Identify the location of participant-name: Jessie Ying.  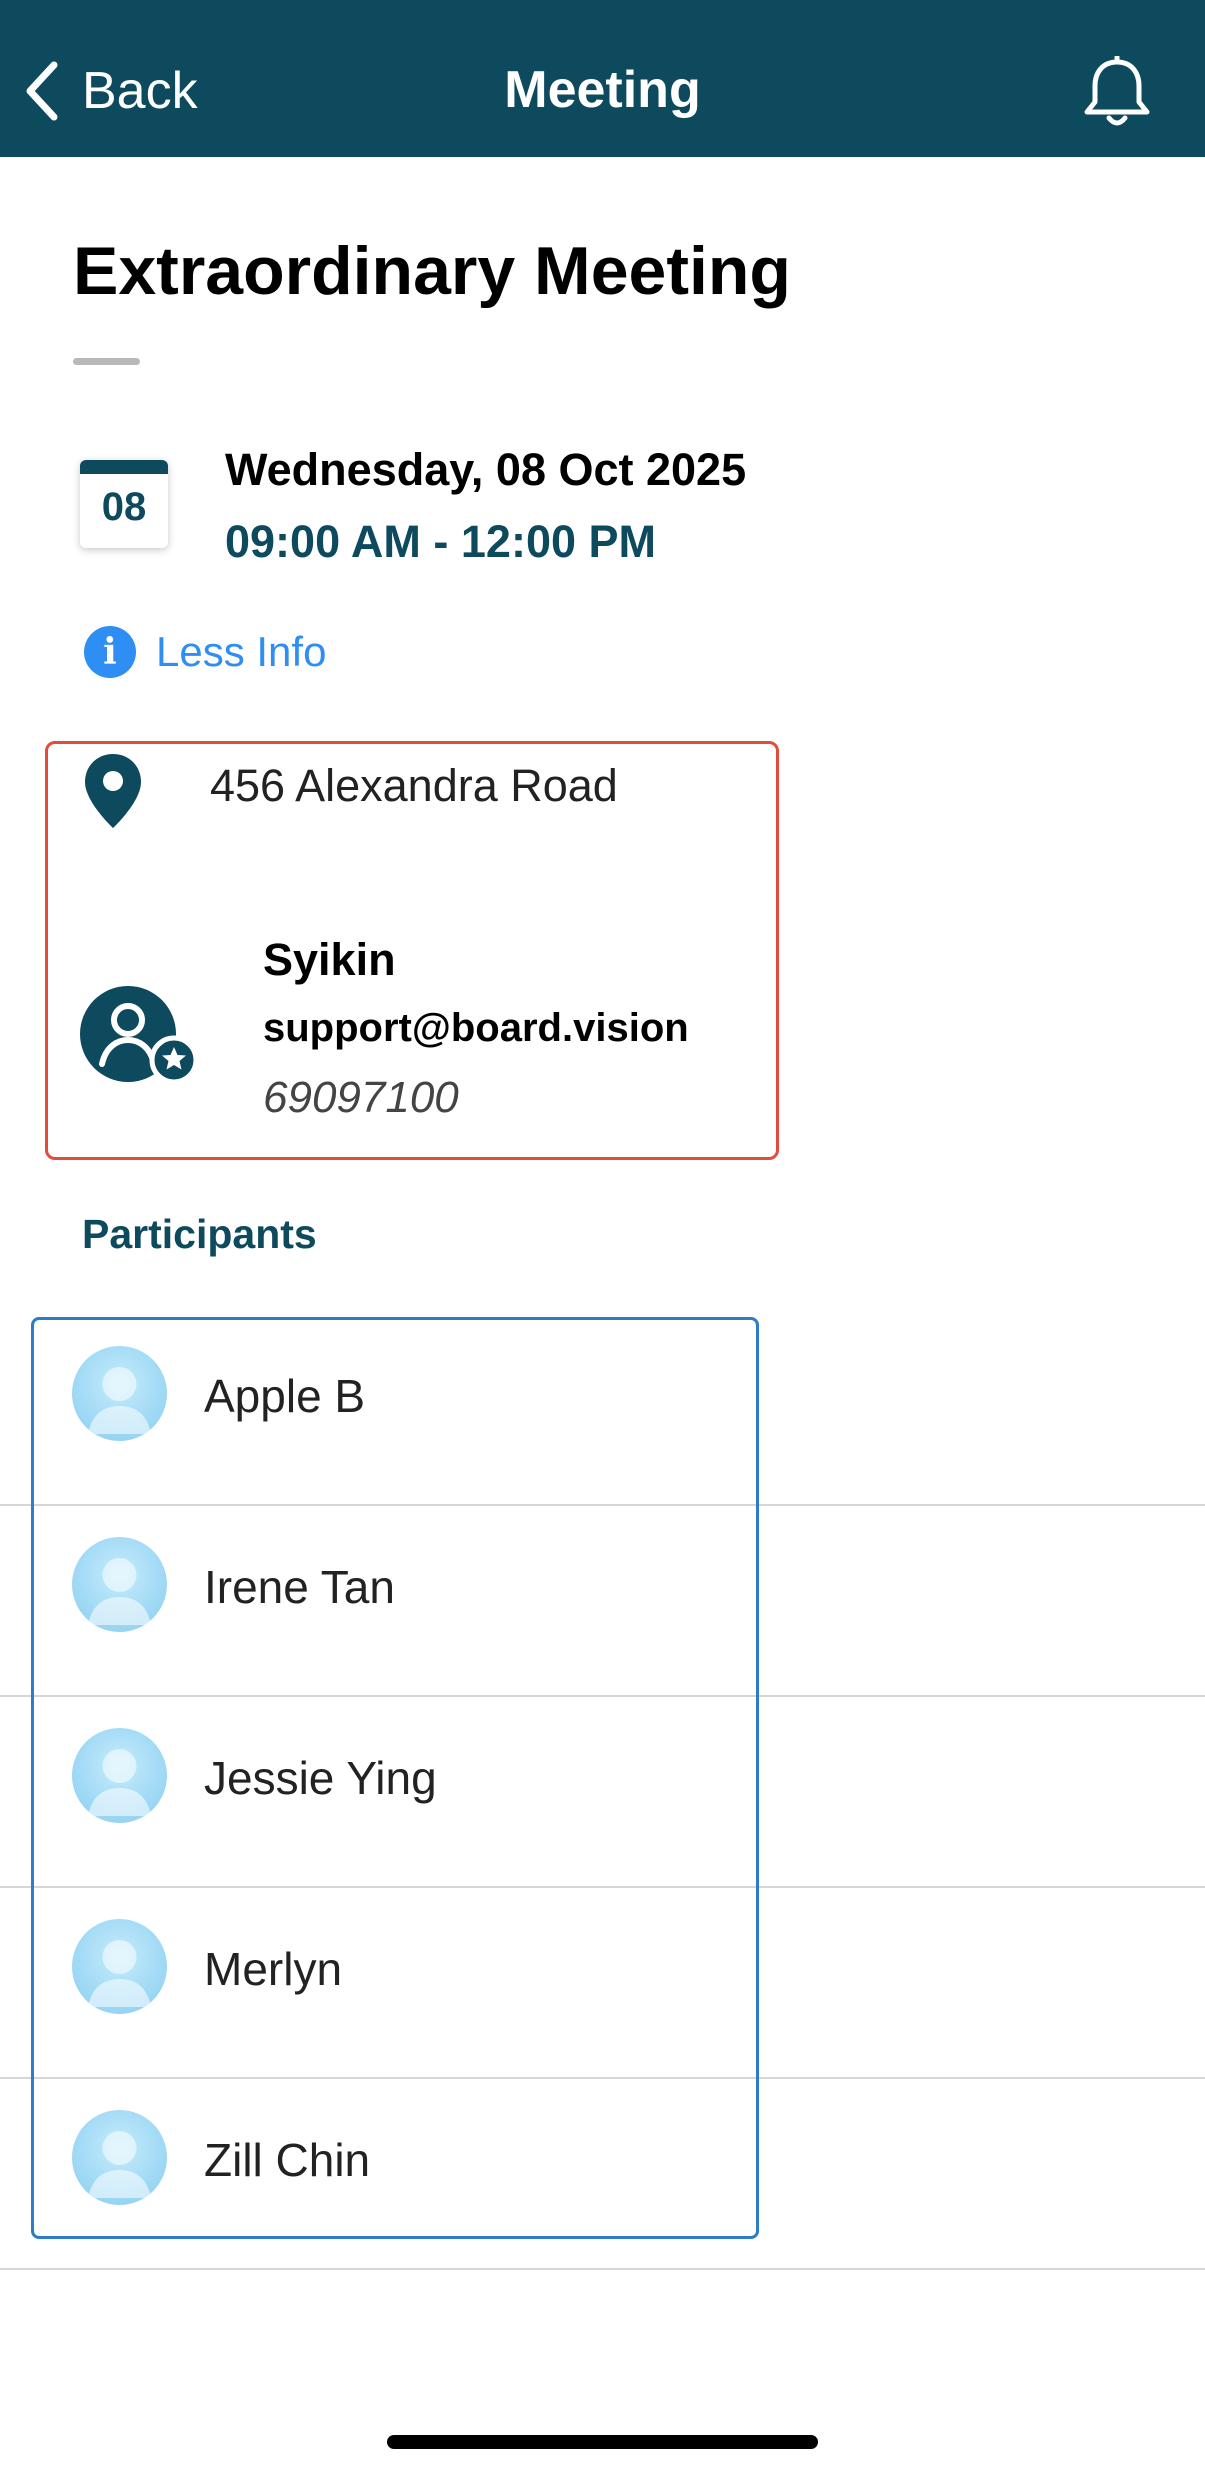
(320, 1778).